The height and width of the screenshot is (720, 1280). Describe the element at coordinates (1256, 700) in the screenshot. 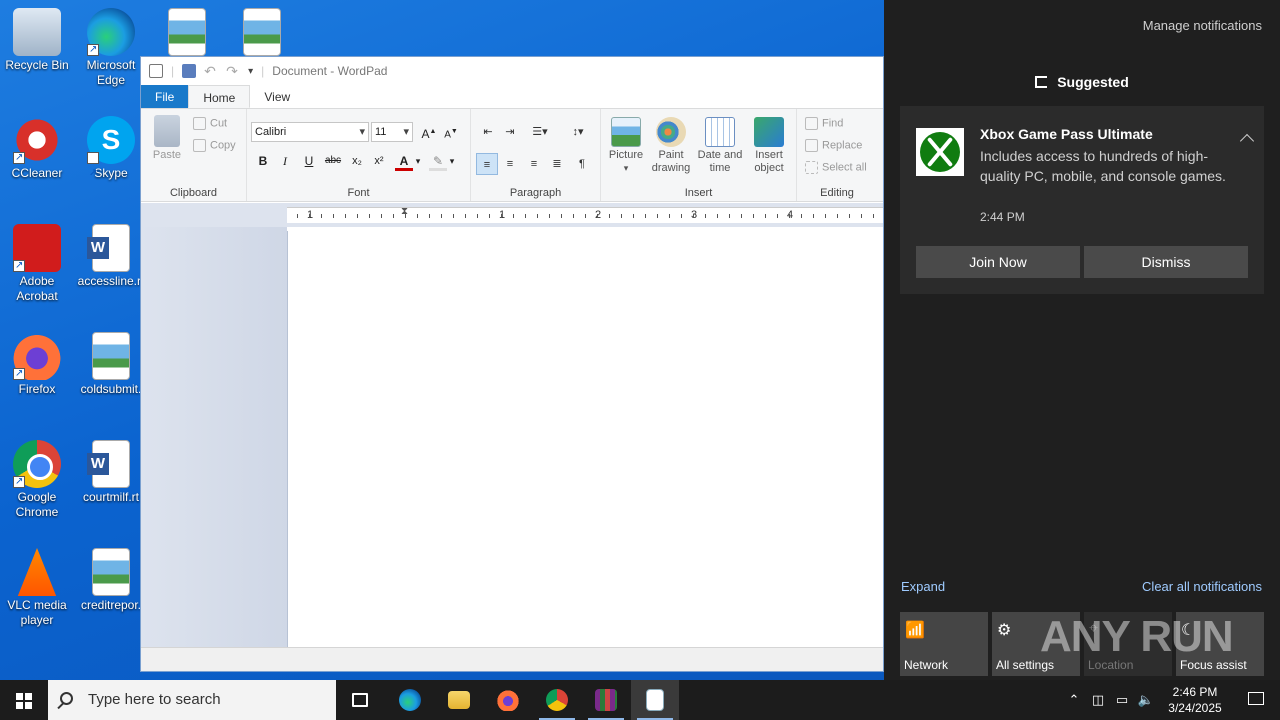

I see `action-center-button` at that location.